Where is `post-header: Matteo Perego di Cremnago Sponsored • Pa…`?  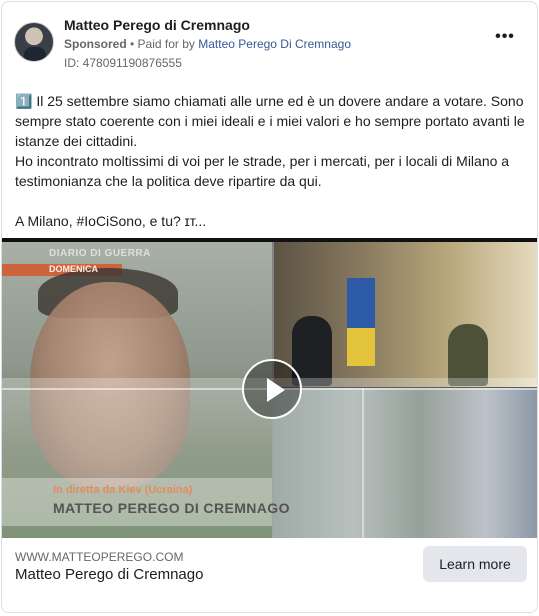 post-header: Matteo Perego di Cremnago Sponsored • Pa… is located at coordinates (269, 43).